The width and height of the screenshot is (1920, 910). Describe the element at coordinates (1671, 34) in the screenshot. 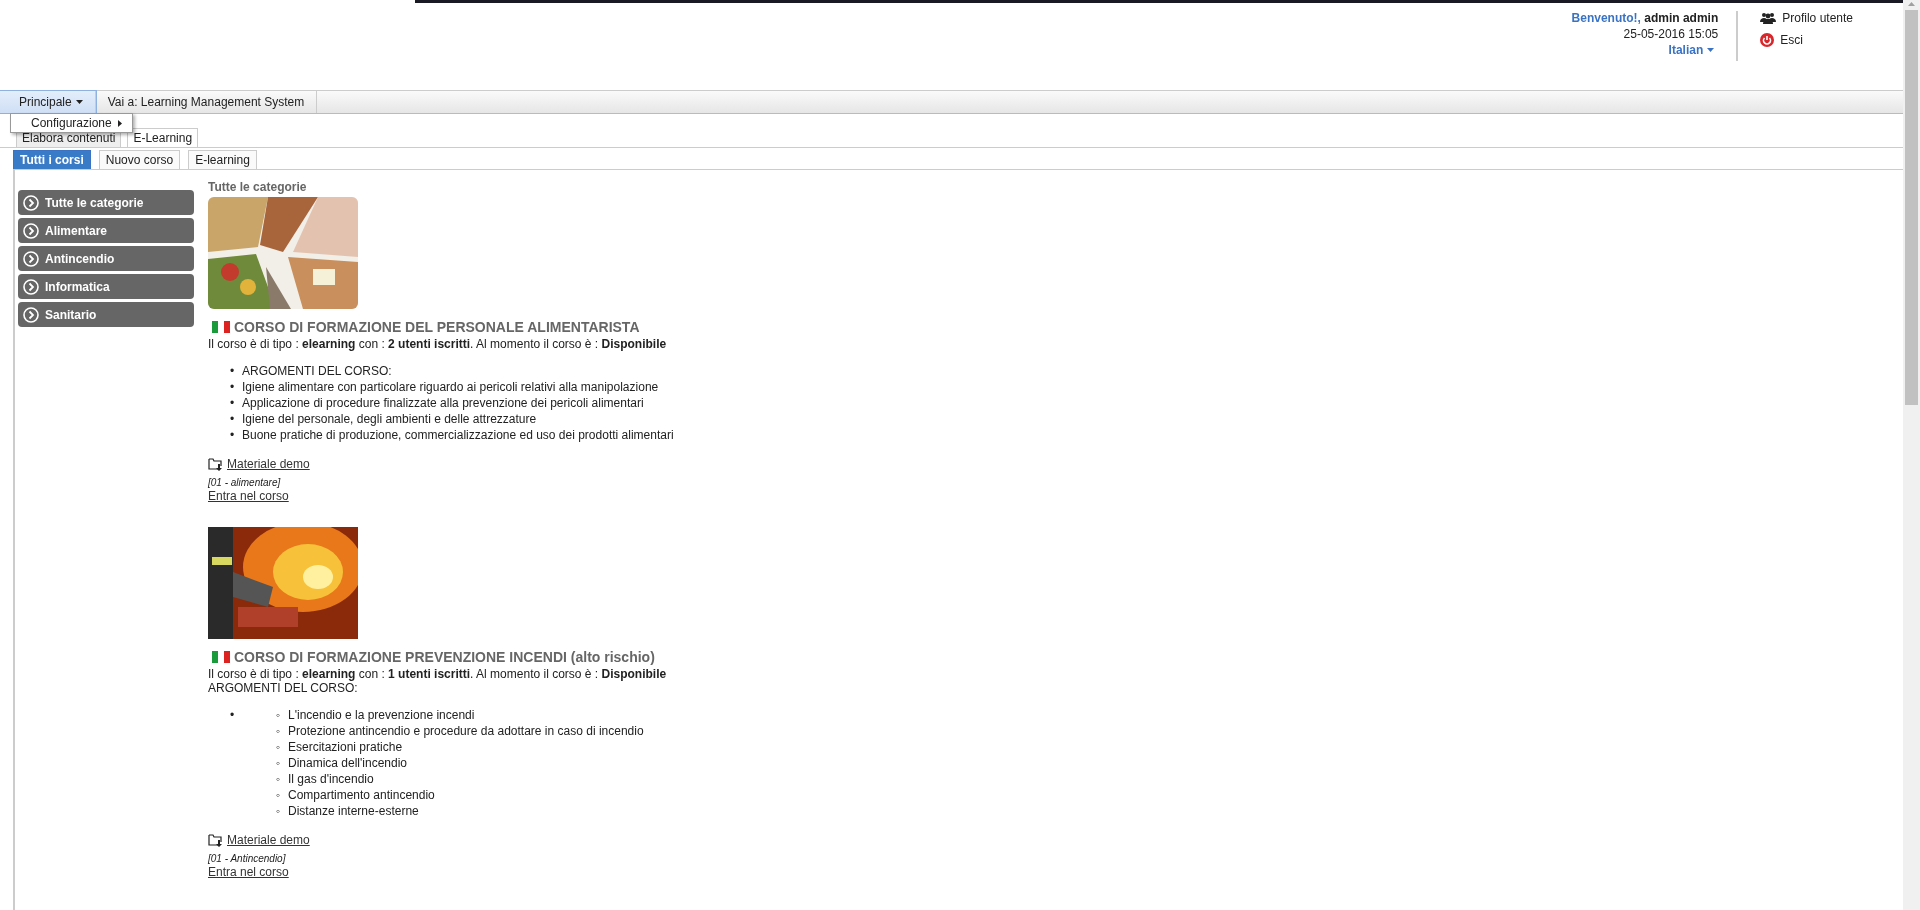

I see `date-time: 25-05-2016 15:05` at that location.